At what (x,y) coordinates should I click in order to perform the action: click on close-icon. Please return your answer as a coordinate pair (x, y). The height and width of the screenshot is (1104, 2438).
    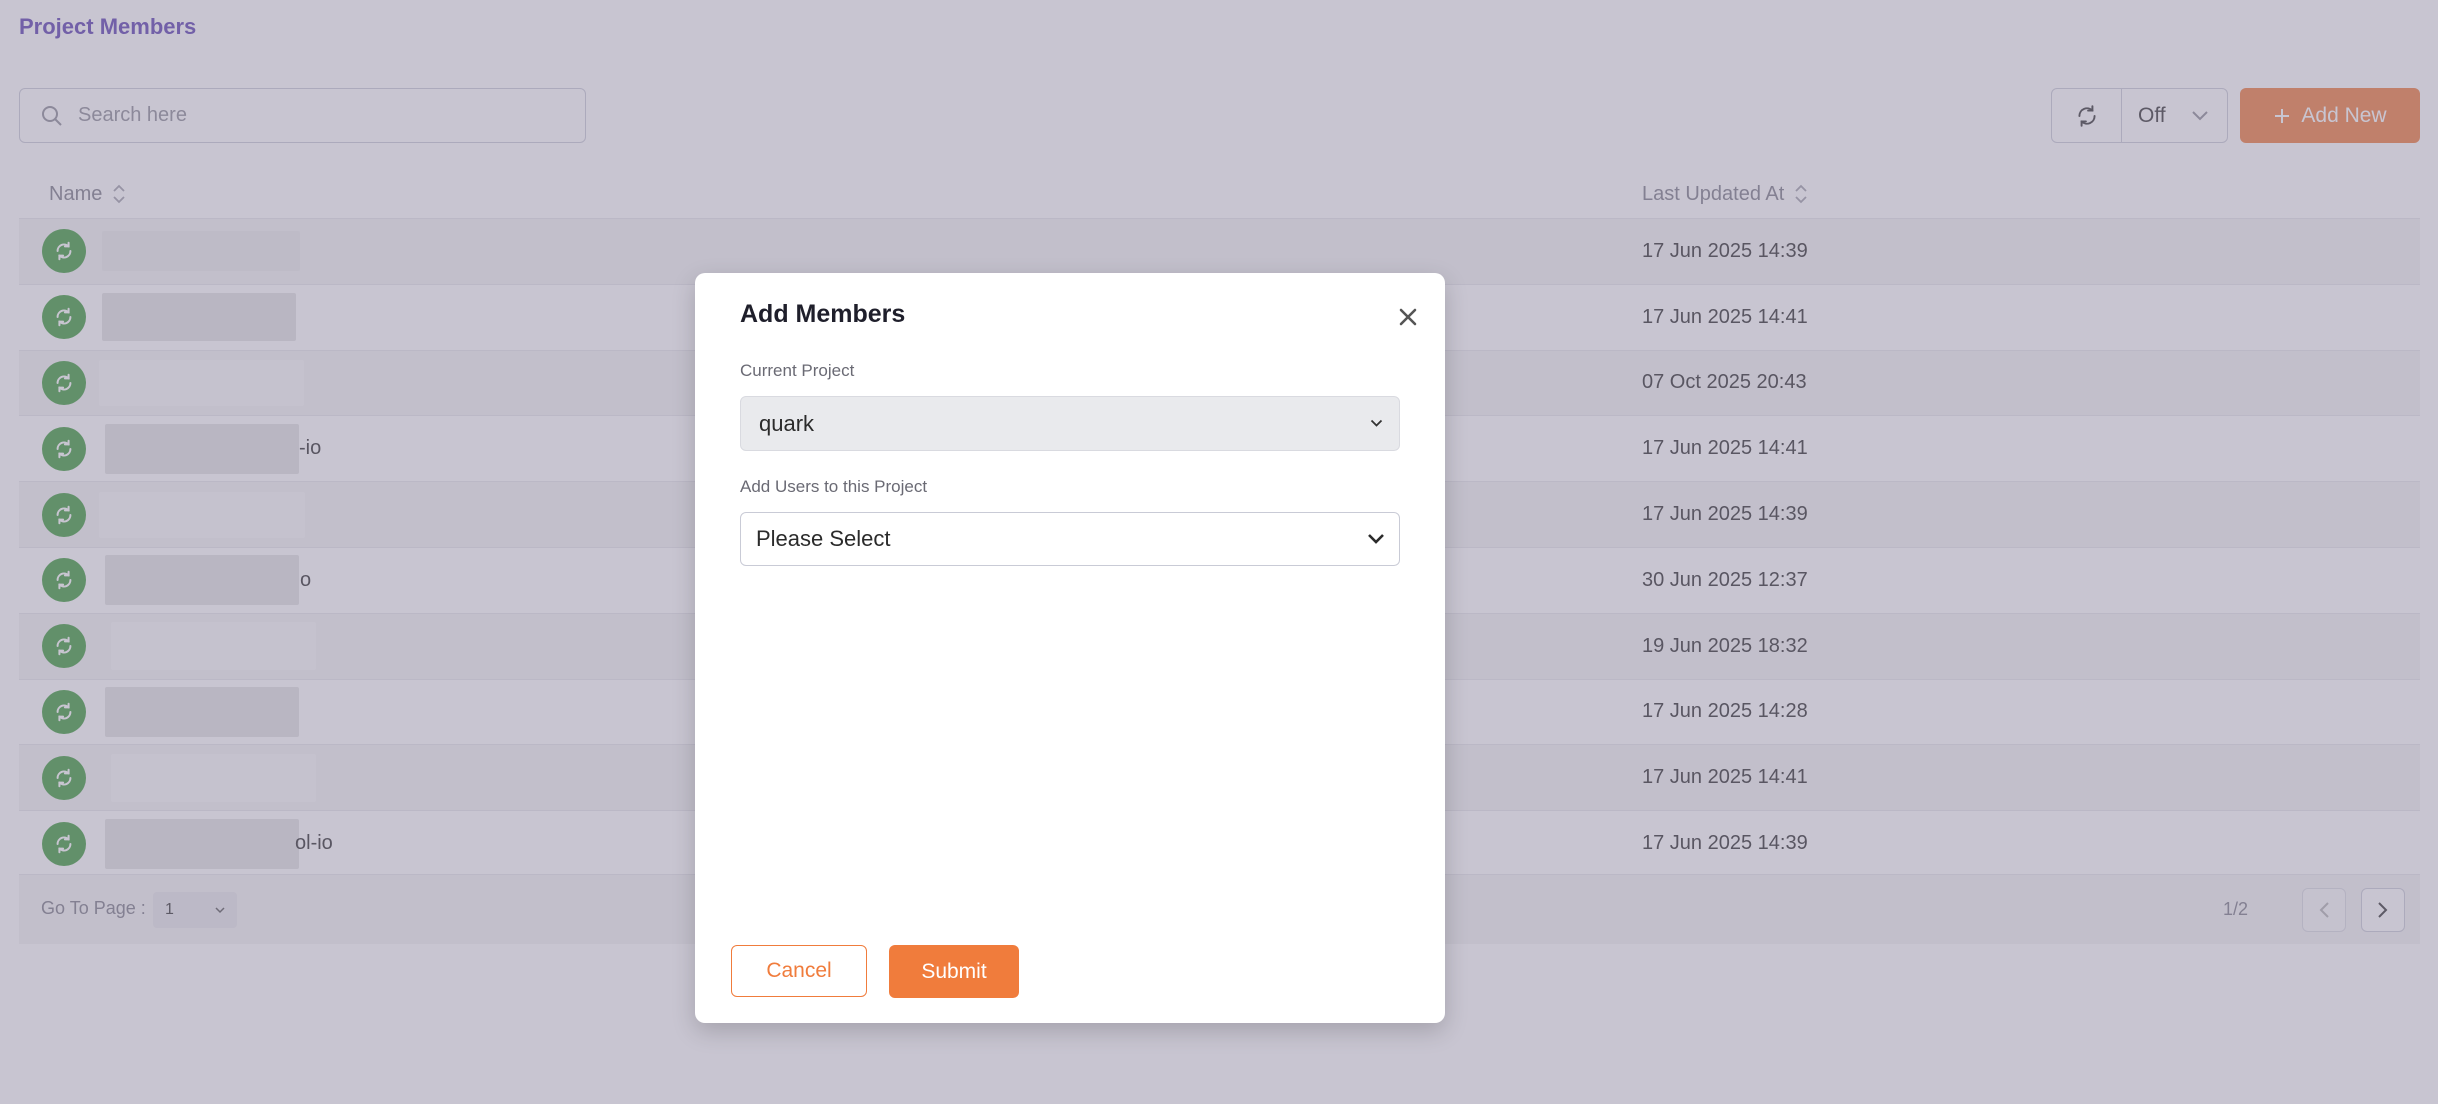
    Looking at the image, I should click on (1408, 317).